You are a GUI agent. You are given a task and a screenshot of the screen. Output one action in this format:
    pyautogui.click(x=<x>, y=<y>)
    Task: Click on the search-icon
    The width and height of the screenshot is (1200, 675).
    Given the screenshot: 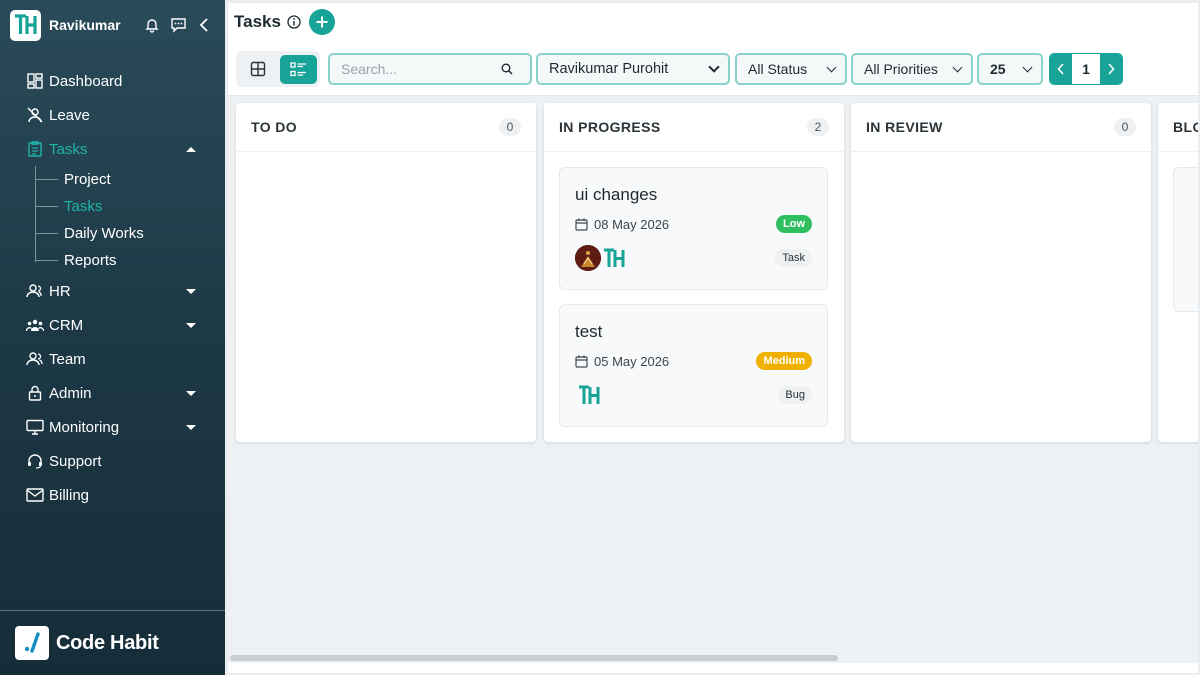 What is the action you would take?
    pyautogui.click(x=507, y=69)
    